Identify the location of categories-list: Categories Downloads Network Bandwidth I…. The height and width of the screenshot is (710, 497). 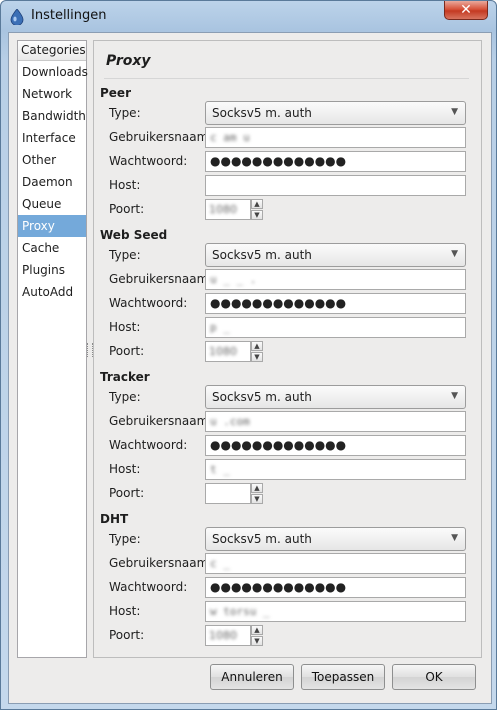
(52, 349).